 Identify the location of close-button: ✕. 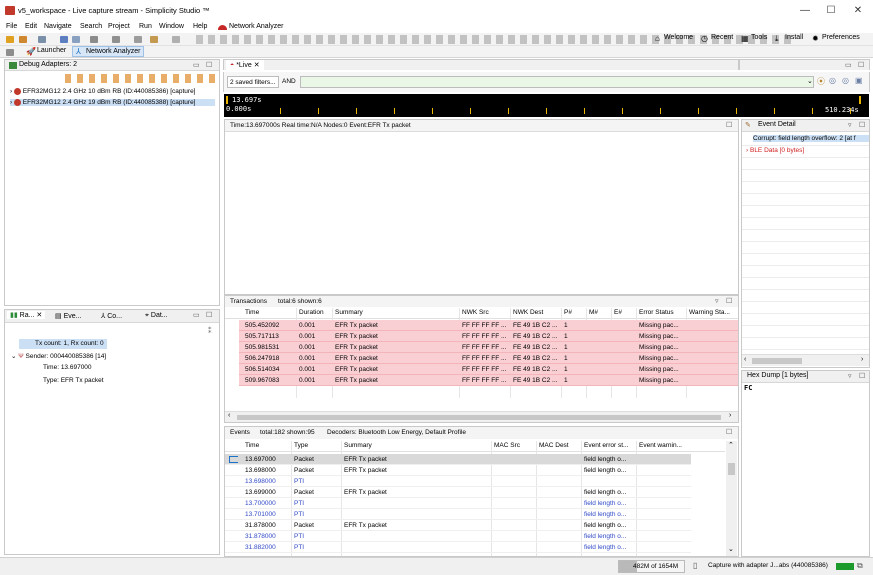
(858, 11).